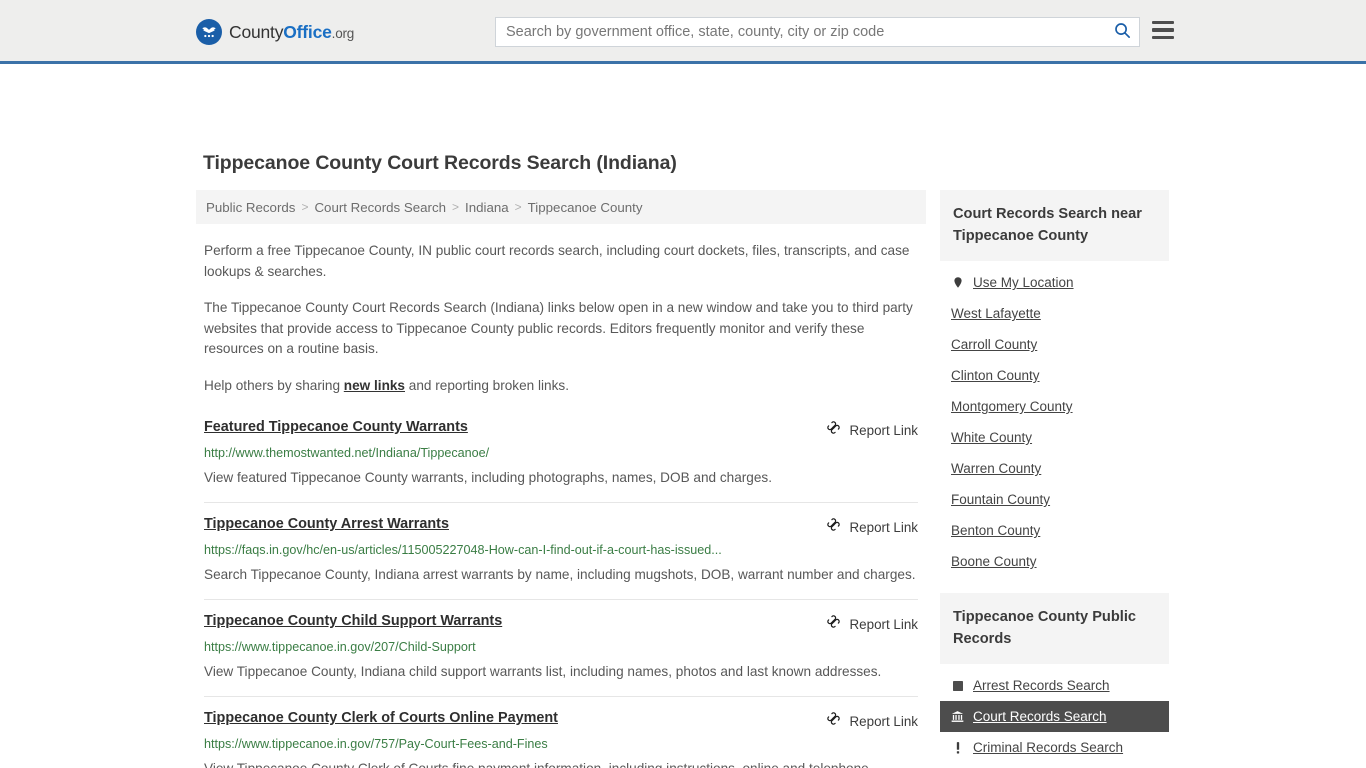 Image resolution: width=1366 pixels, height=768 pixels. What do you see at coordinates (994, 344) in the screenshot?
I see `sidebar-item-label: Carroll County` at bounding box center [994, 344].